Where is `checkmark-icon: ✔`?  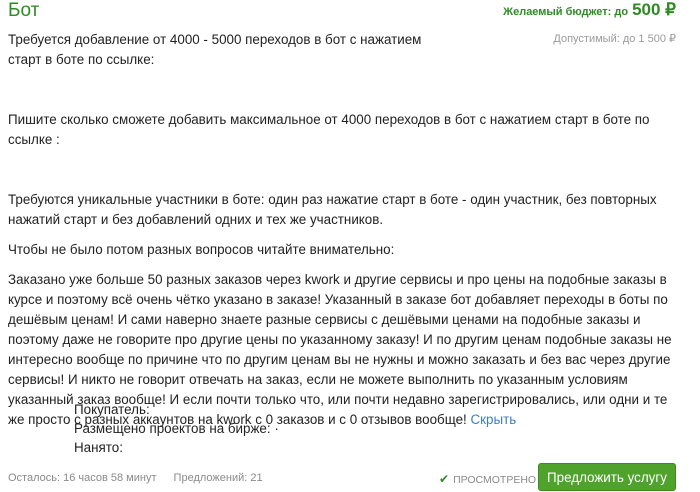 checkmark-icon: ✔ is located at coordinates (444, 479).